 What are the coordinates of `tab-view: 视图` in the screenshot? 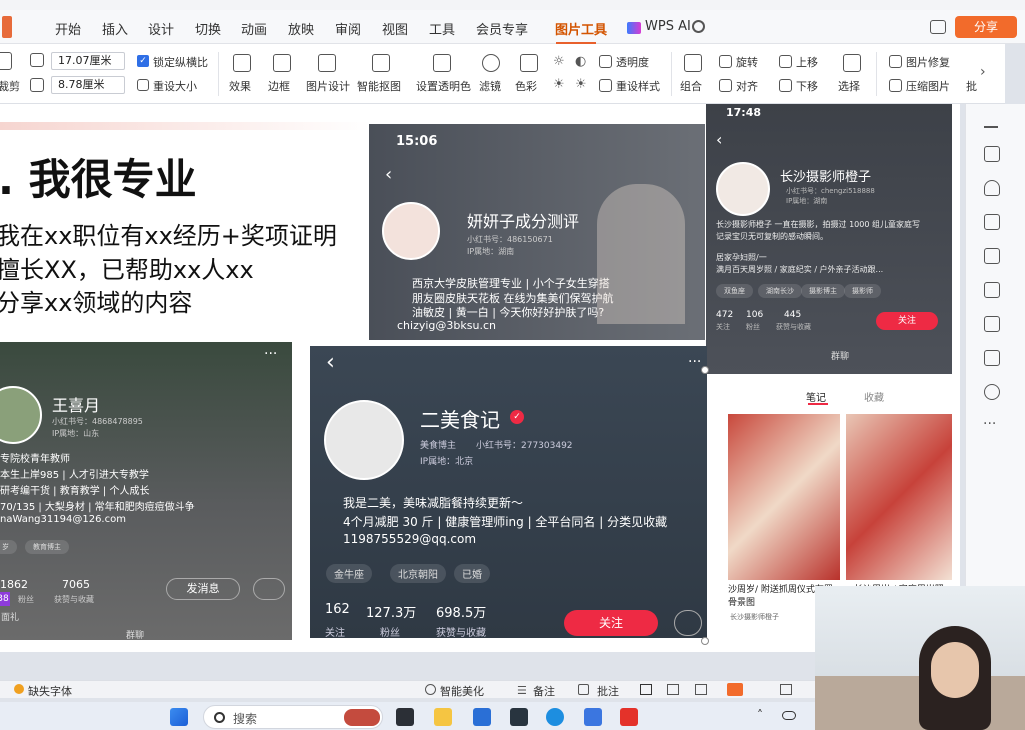 It's located at (395, 28).